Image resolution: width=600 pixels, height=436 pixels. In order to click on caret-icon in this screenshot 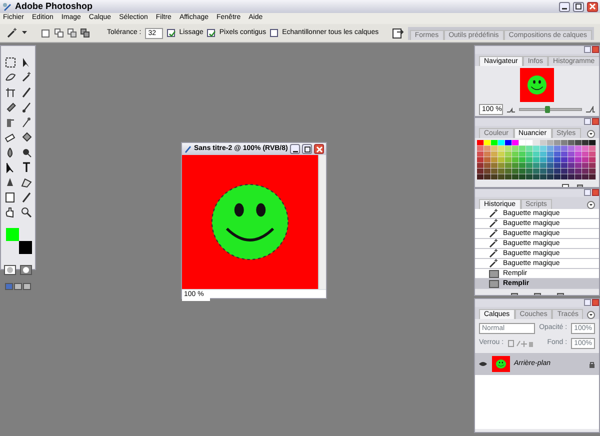, I will do `click(24, 33)`.